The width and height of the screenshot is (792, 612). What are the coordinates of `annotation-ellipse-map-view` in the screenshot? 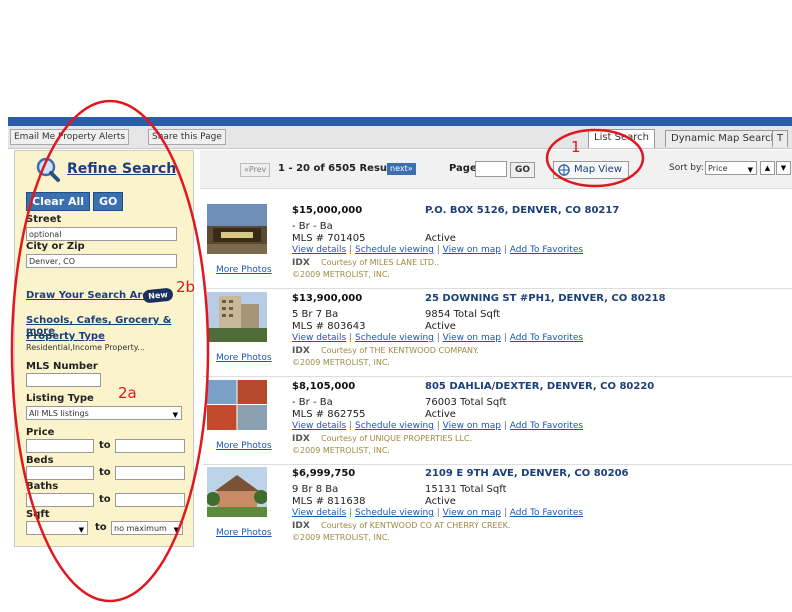 It's located at (595, 158).